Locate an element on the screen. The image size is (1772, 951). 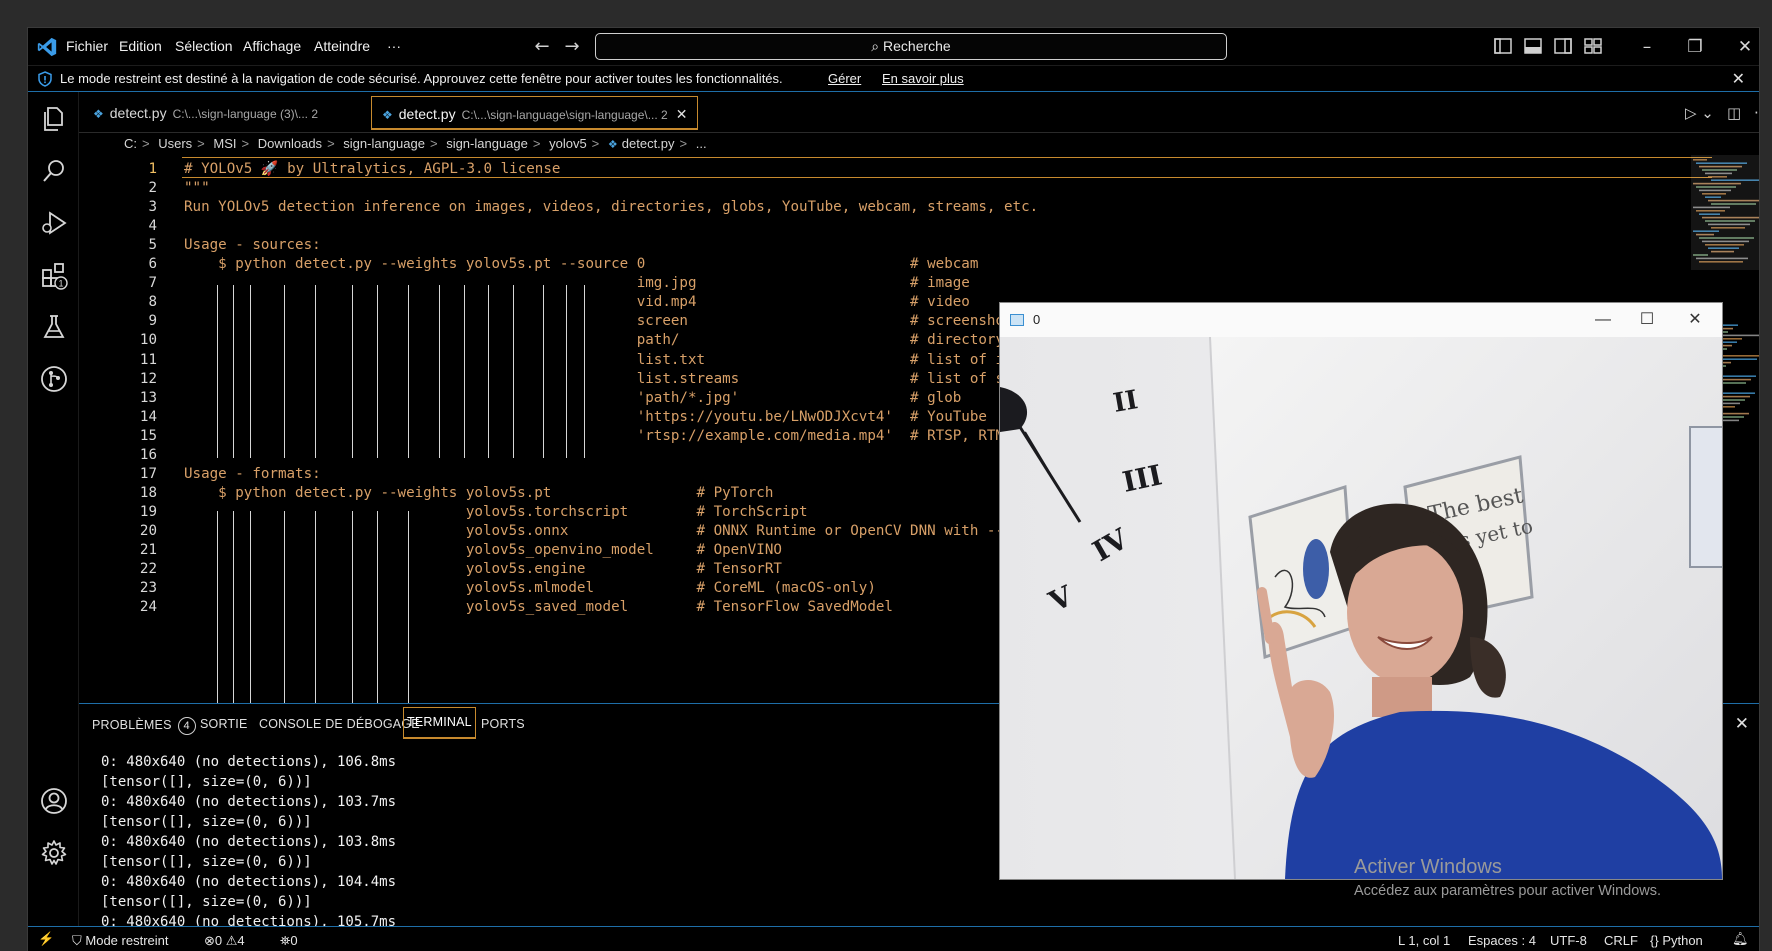
encoding: UTF-8 is located at coordinates (1568, 940).